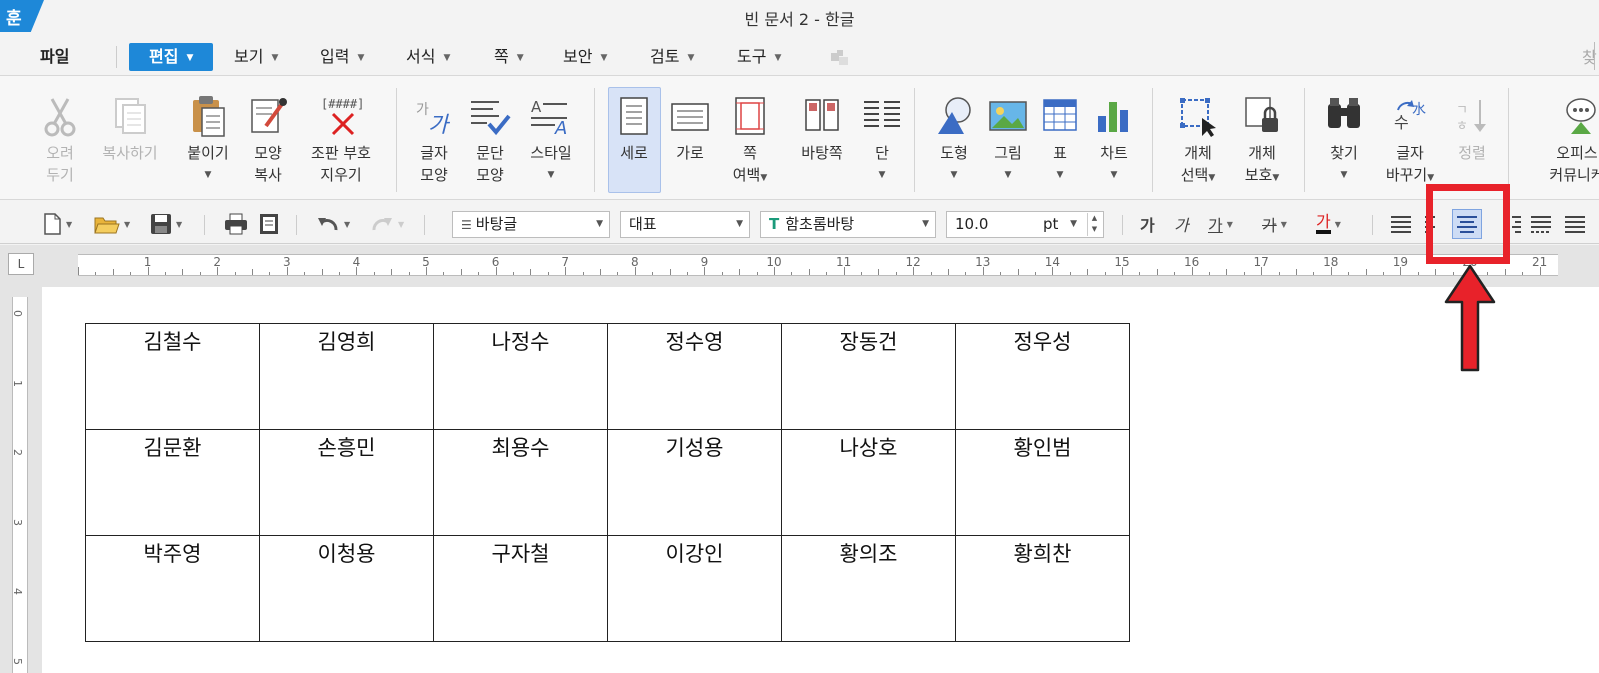  I want to click on table-cell: 최용수, so click(520, 482).